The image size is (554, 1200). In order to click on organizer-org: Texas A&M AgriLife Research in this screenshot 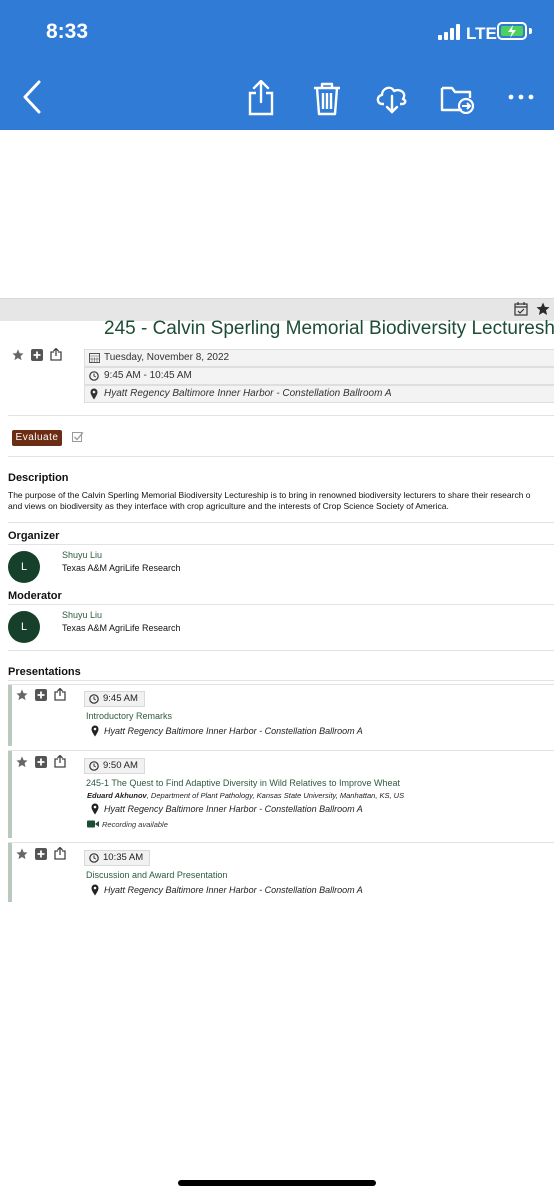, I will do `click(121, 568)`.